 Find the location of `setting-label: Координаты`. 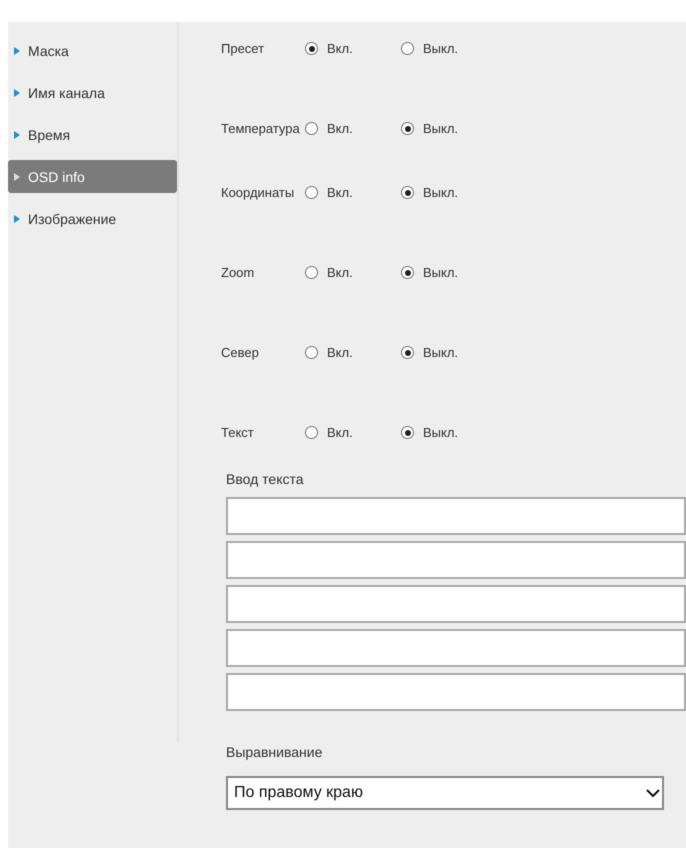

setting-label: Координаты is located at coordinates (258, 192).